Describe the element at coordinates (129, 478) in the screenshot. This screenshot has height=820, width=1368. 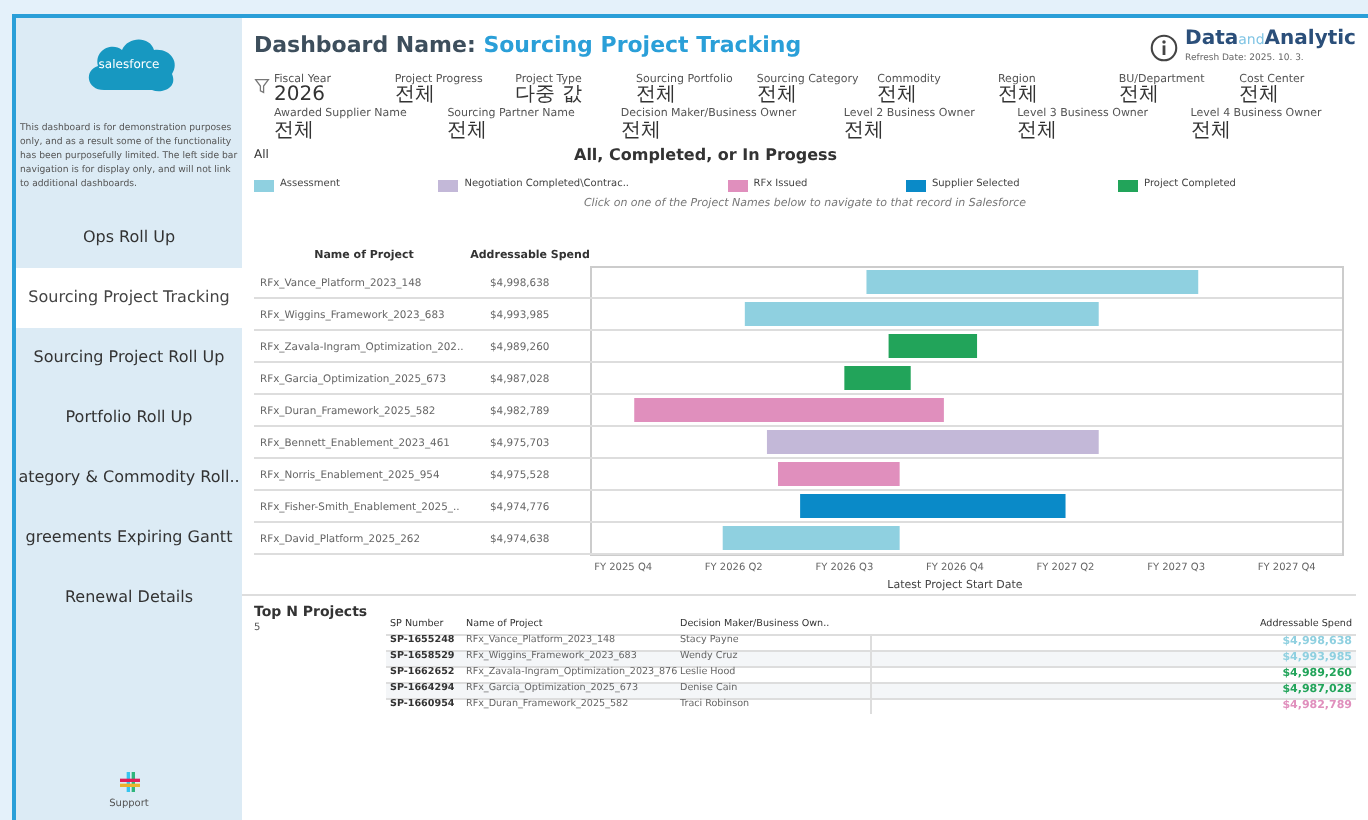
I see `nav-item: ategory & Commodity Roll..` at that location.